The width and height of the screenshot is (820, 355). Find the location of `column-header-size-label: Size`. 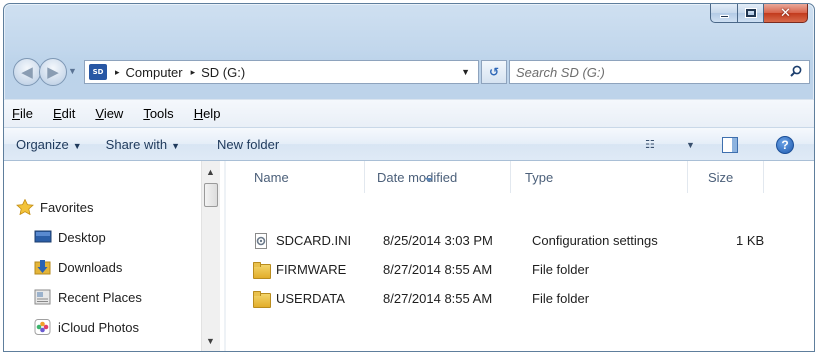

column-header-size-label: Size is located at coordinates (721, 177).